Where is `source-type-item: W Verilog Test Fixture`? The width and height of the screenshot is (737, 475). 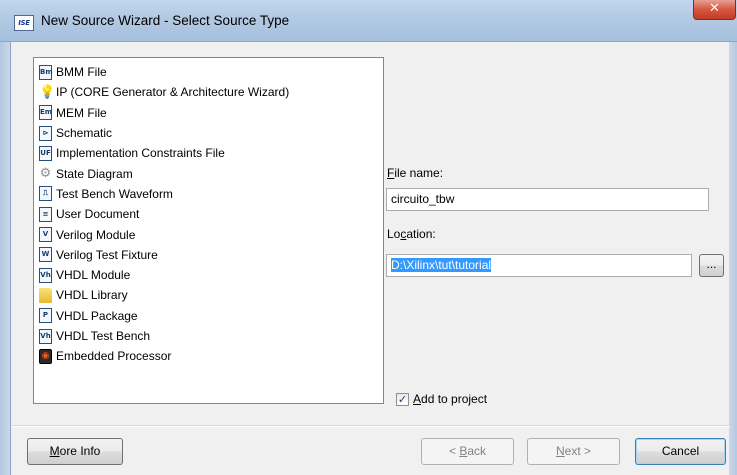
source-type-item: W Verilog Test Fixture is located at coordinates (208, 255).